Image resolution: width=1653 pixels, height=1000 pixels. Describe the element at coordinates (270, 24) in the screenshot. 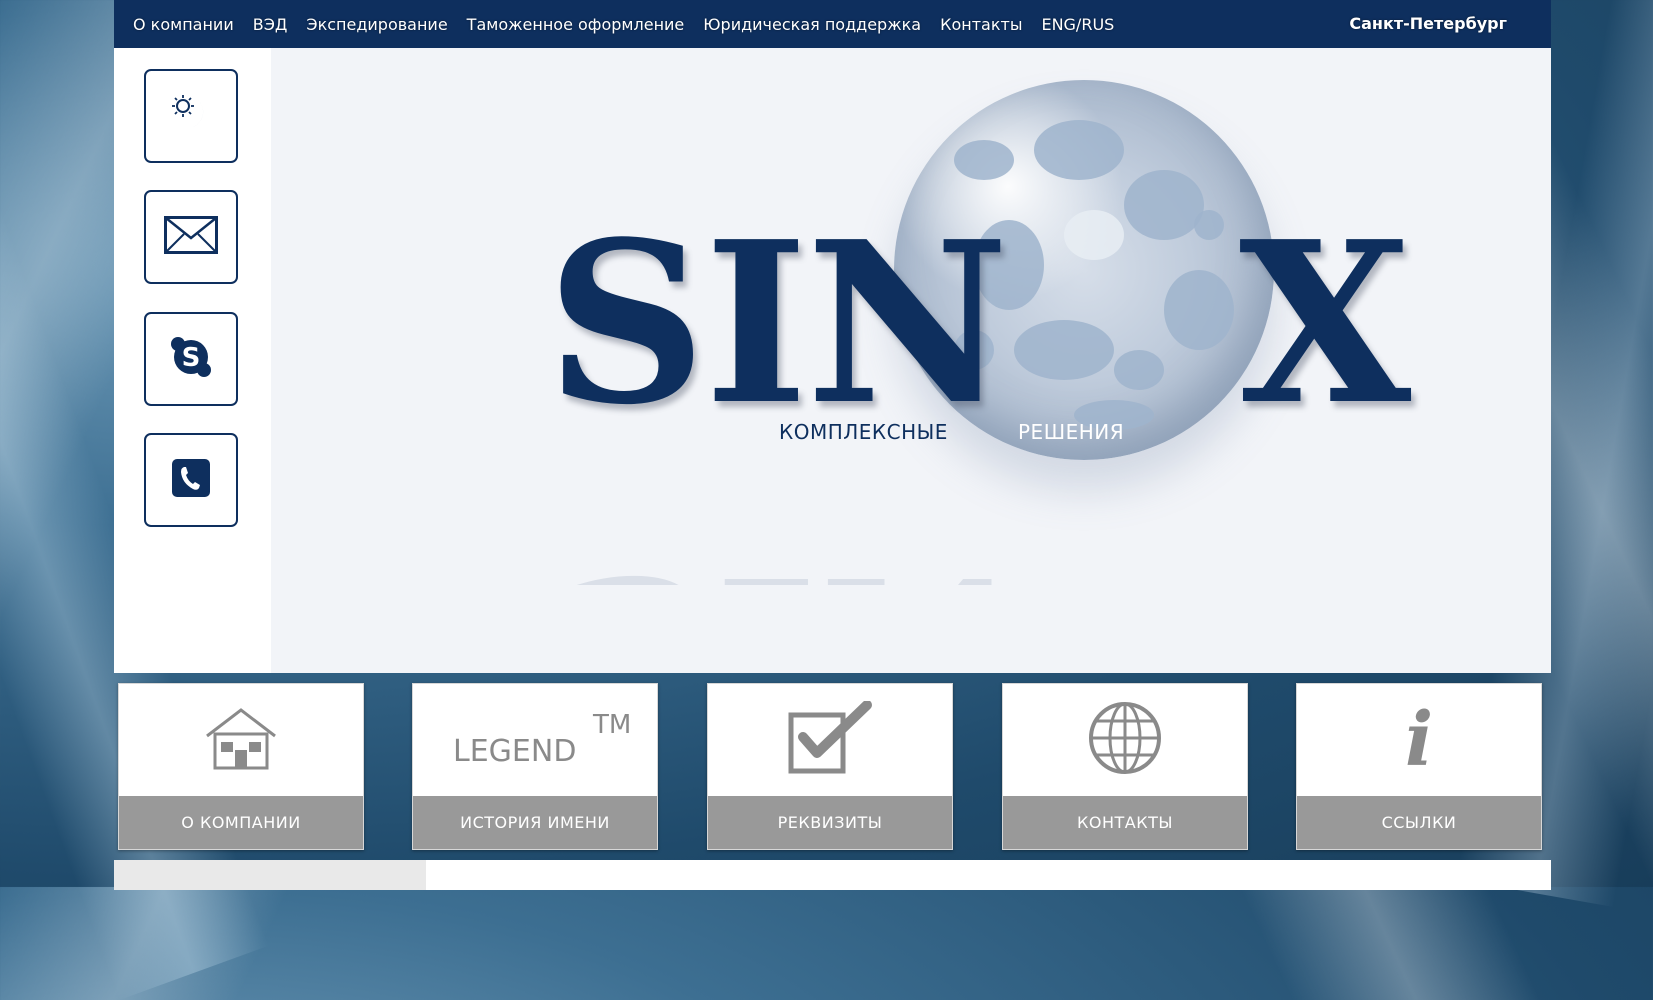

I see `nav-item-ved: ВЭД` at that location.